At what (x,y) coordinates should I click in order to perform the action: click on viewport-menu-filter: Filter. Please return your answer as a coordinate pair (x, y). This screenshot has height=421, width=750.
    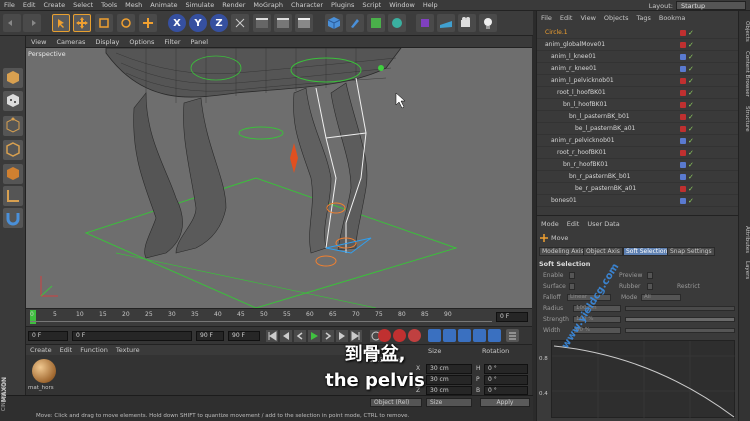
    Looking at the image, I should click on (172, 42).